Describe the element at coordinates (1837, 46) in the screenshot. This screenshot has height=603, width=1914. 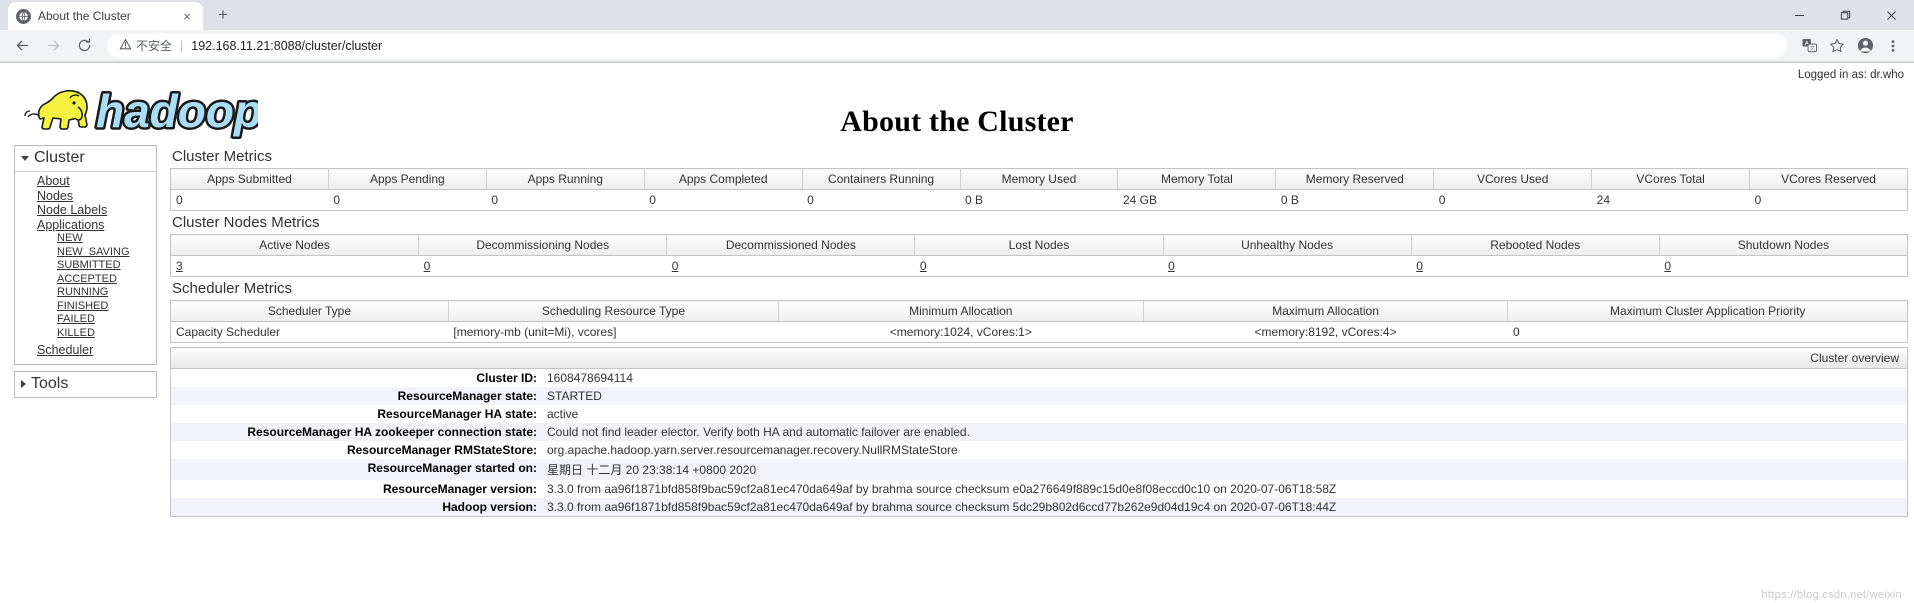
I see `bookmark-star-icon` at that location.